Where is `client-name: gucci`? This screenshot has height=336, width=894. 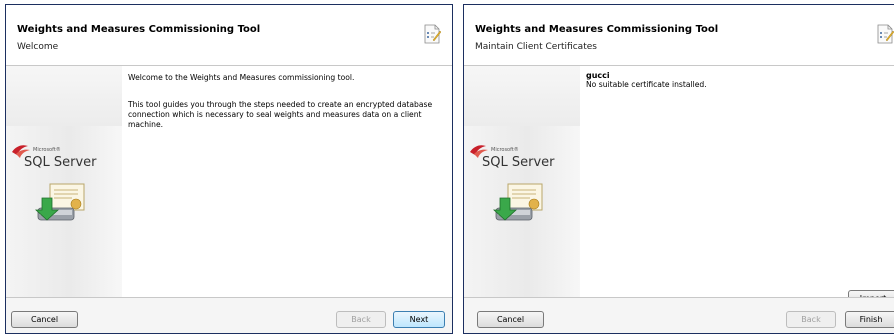
client-name: gucci is located at coordinates (598, 75).